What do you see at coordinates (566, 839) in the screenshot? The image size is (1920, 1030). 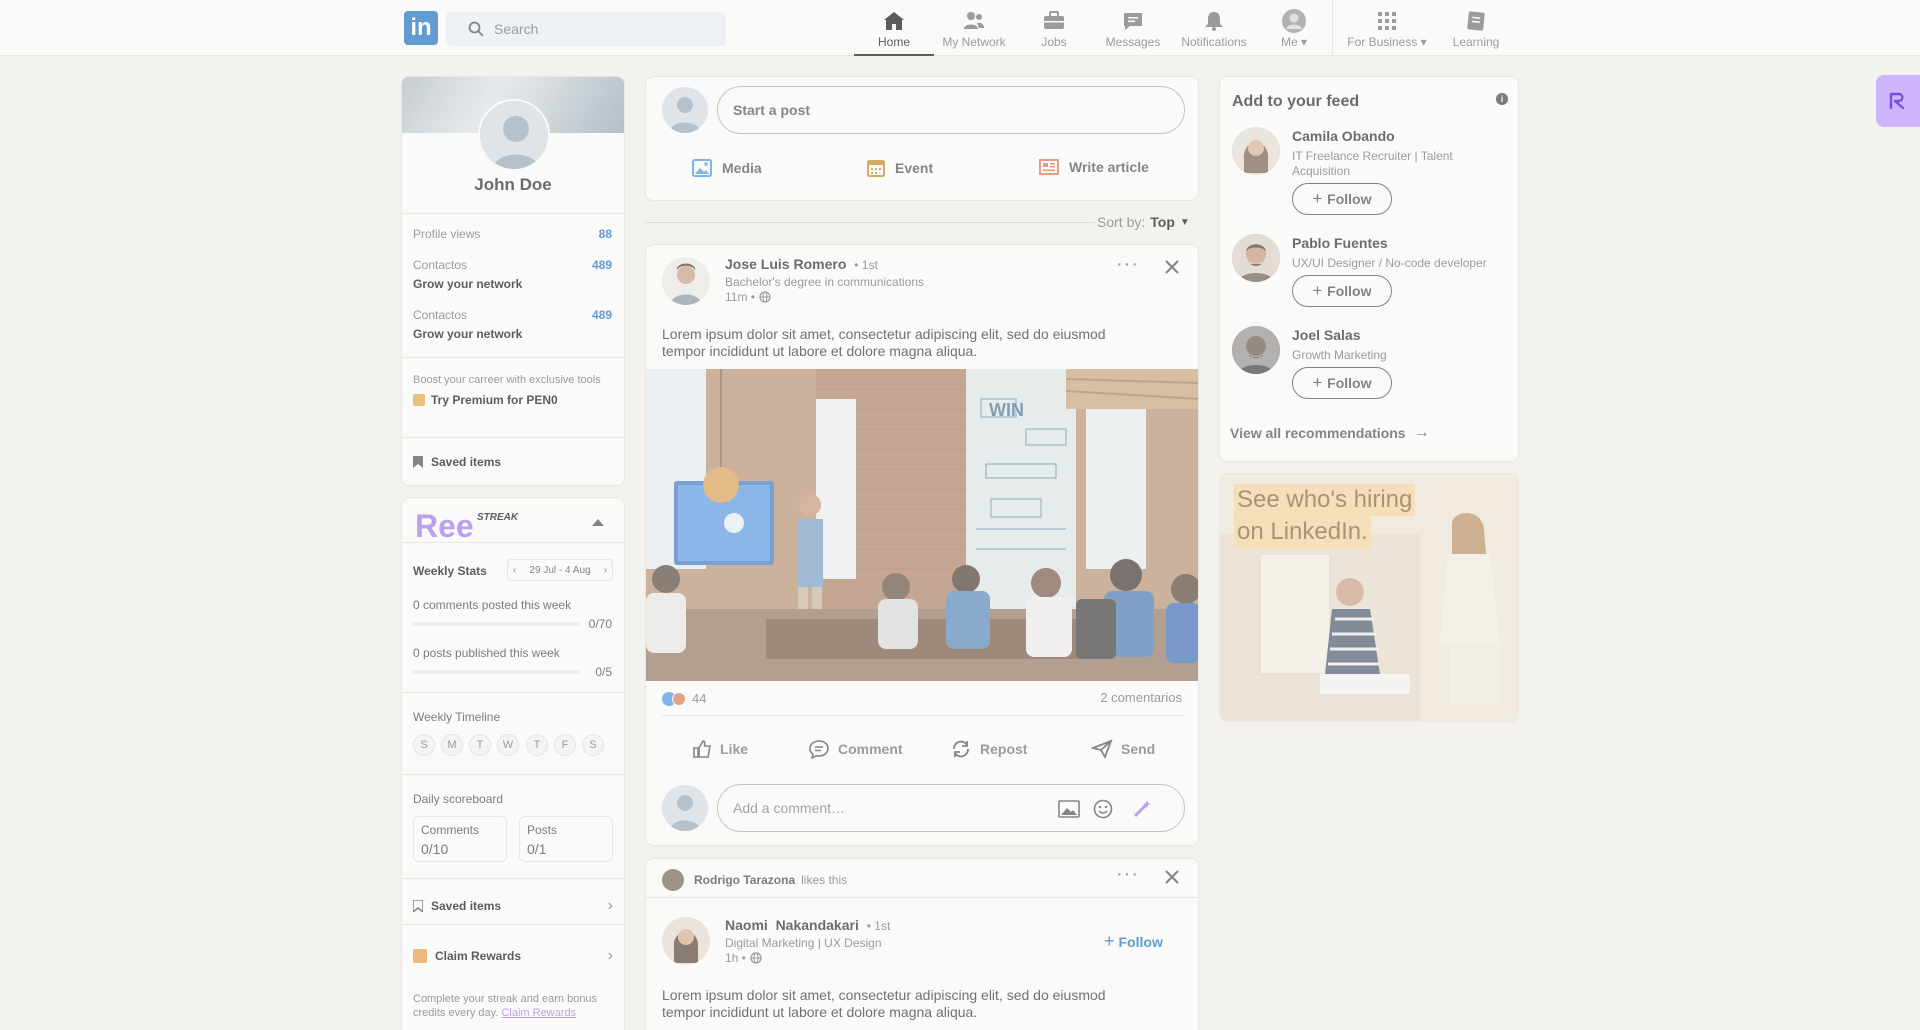 I see `scoreboard-posts: Posts 0/1` at bounding box center [566, 839].